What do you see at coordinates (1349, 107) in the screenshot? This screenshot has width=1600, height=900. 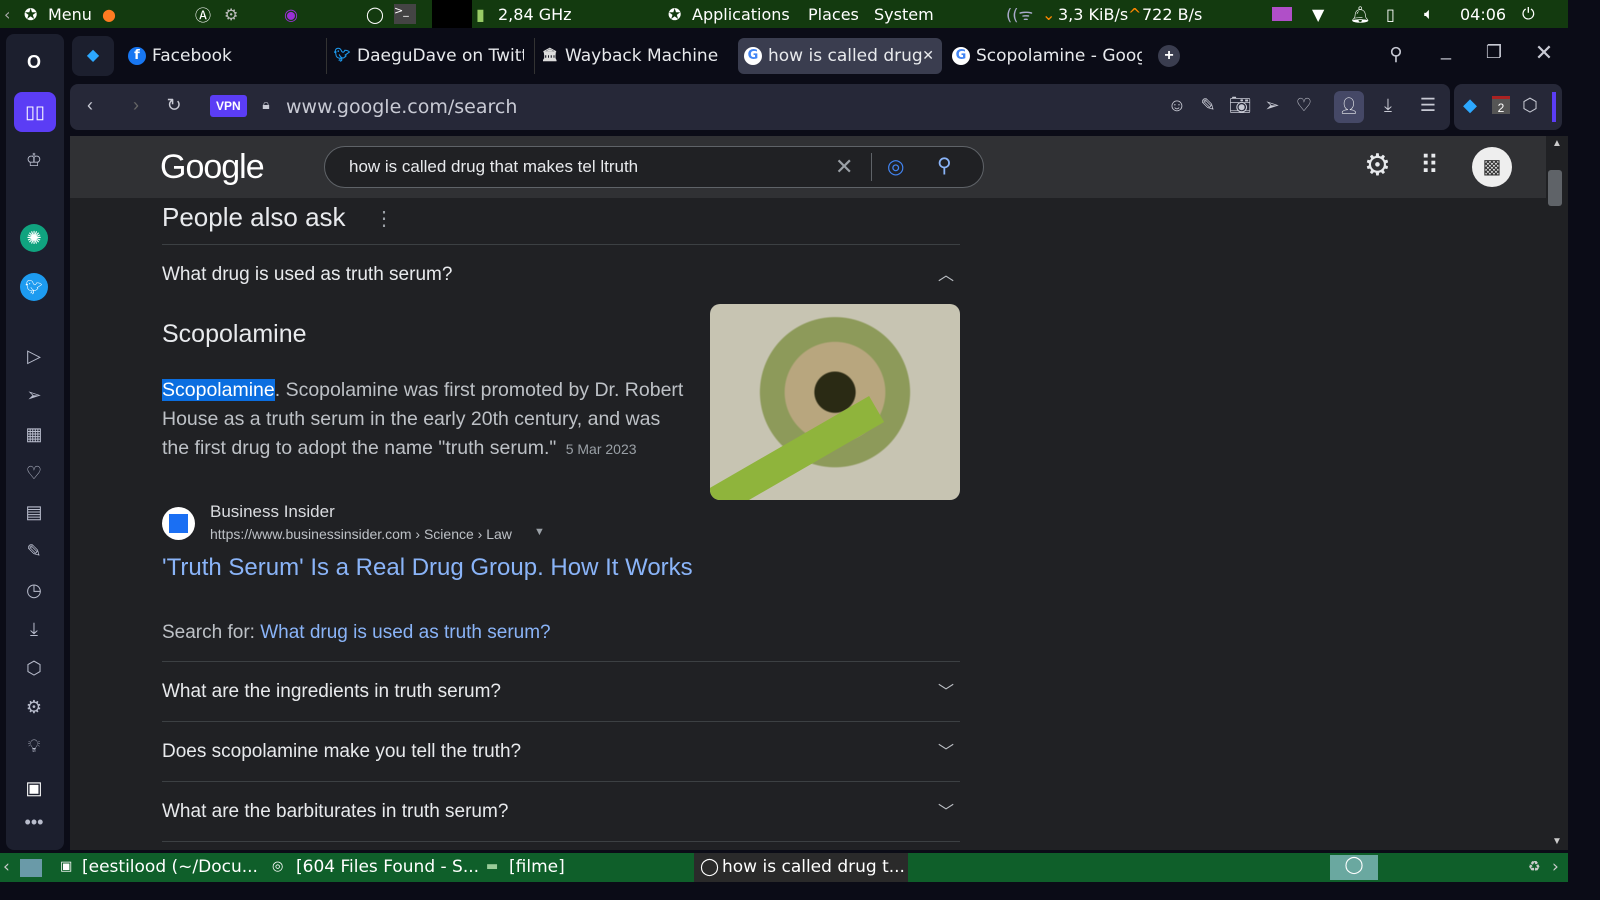 I see `profile-icon: 👤︎` at bounding box center [1349, 107].